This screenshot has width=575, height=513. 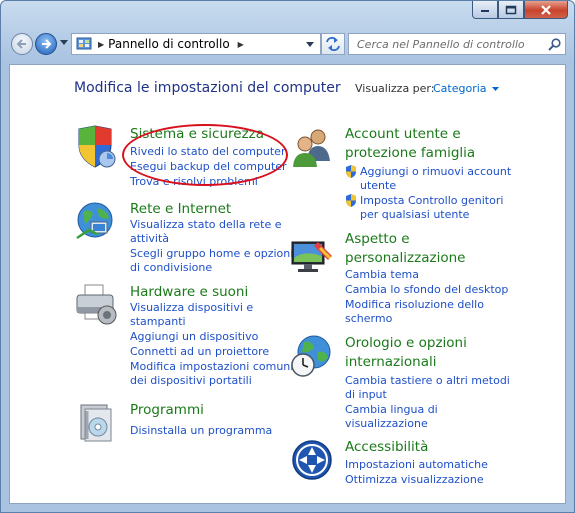 What do you see at coordinates (406, 343) in the screenshot?
I see `category-title: Orologio e opzioni` at bounding box center [406, 343].